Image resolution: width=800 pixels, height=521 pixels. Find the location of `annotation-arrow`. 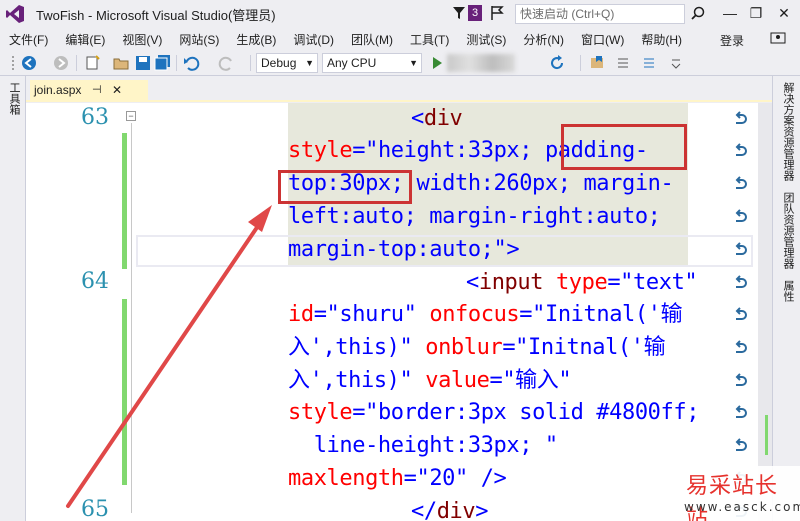

annotation-arrow is located at coordinates (169, 356).